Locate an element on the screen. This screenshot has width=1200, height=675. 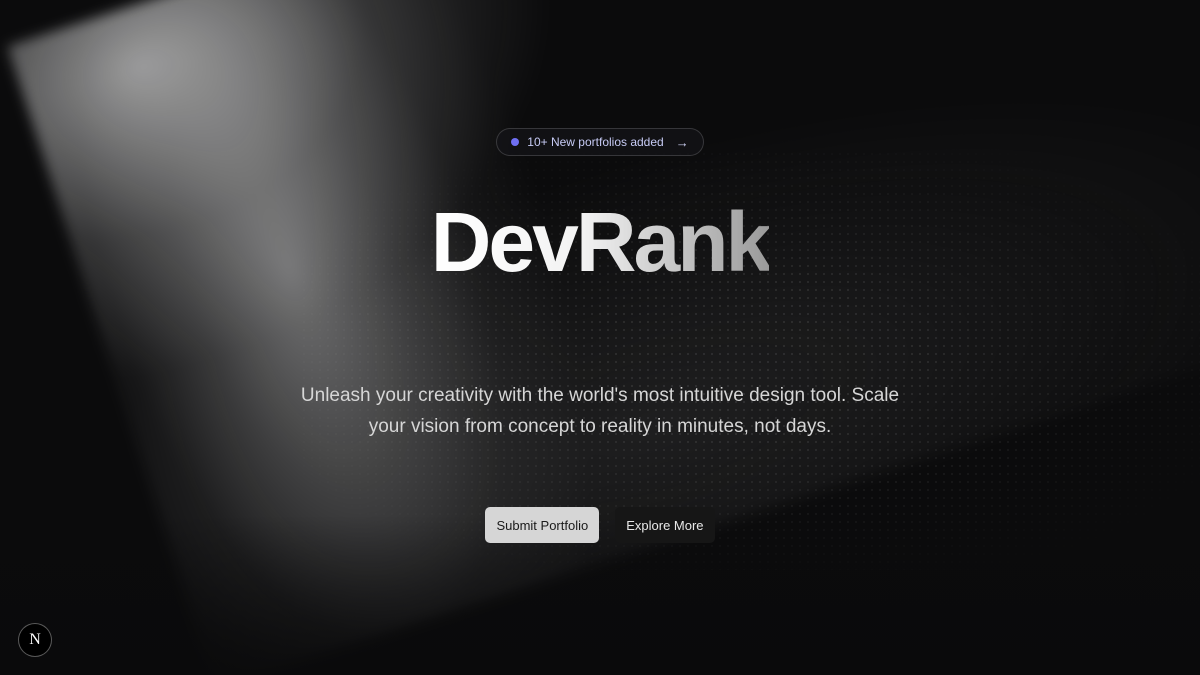
hero-actions: Submit Portfolio Explore More is located at coordinates (600, 525).